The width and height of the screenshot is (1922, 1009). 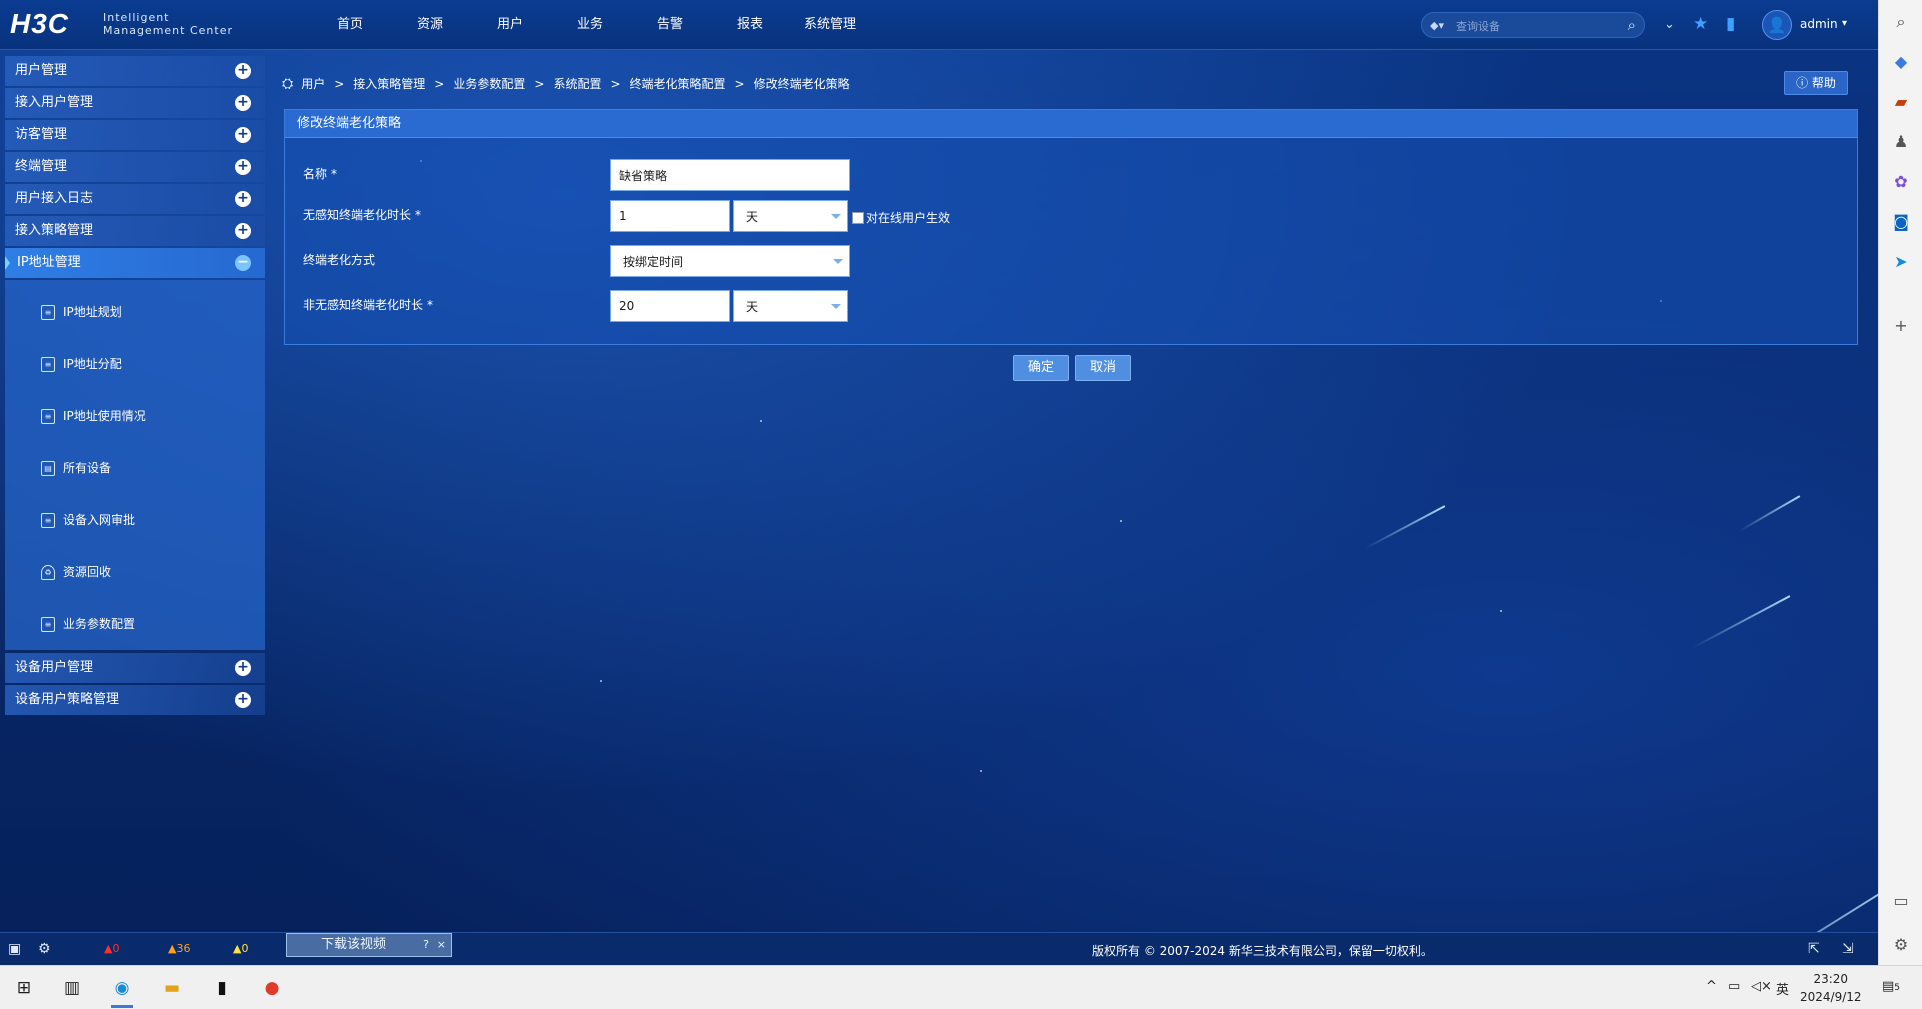 I want to click on user-menu-caret-icon: ▾, so click(x=1844, y=23).